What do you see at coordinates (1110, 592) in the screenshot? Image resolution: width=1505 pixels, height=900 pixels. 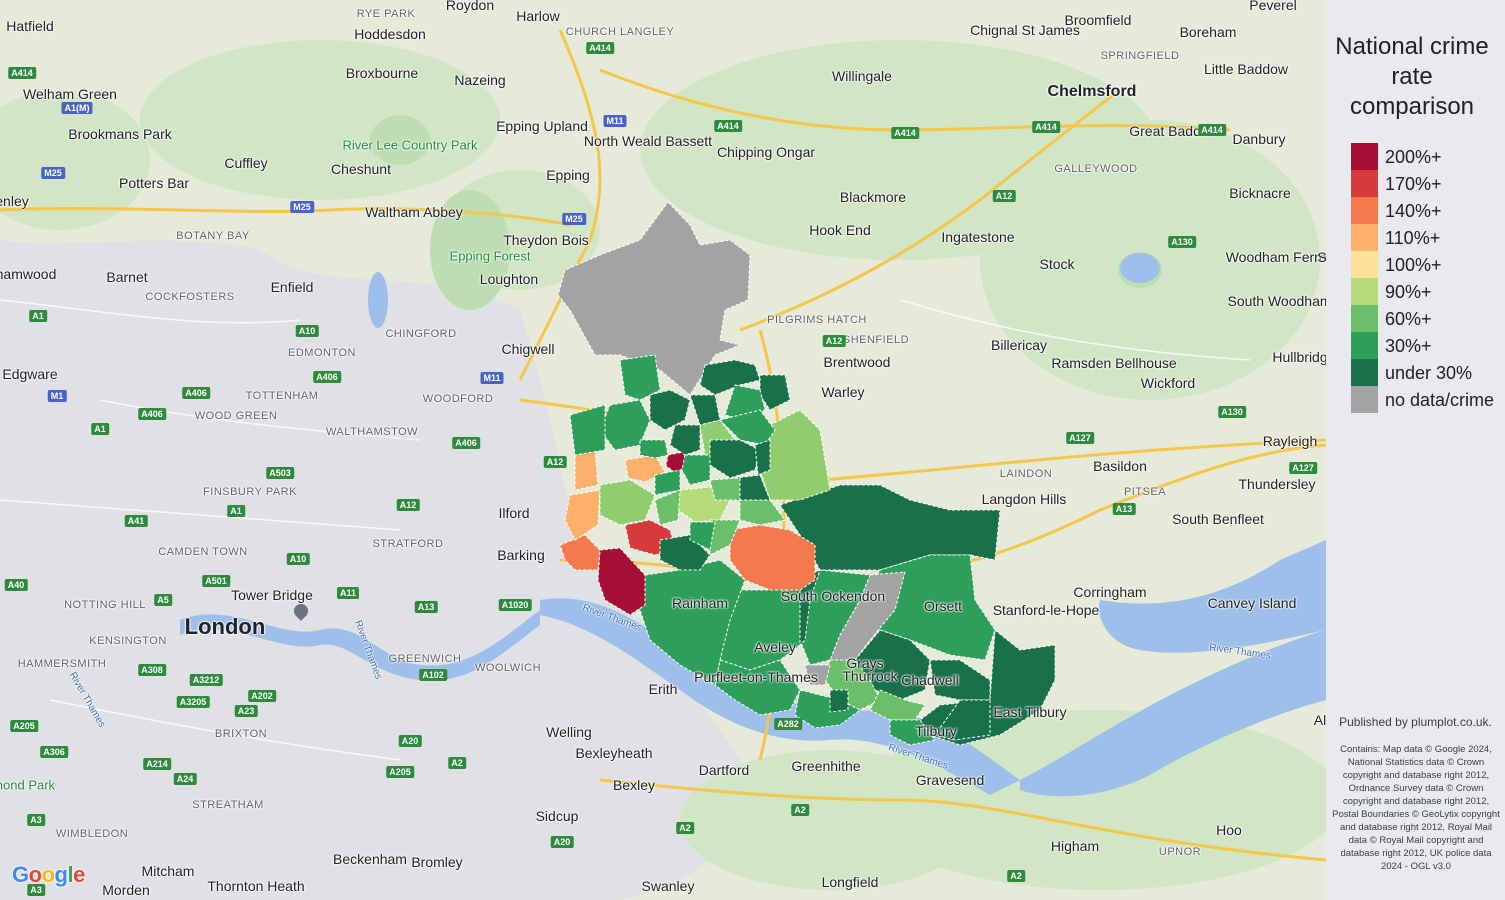 I see `place-label-corringham: Corringham` at bounding box center [1110, 592].